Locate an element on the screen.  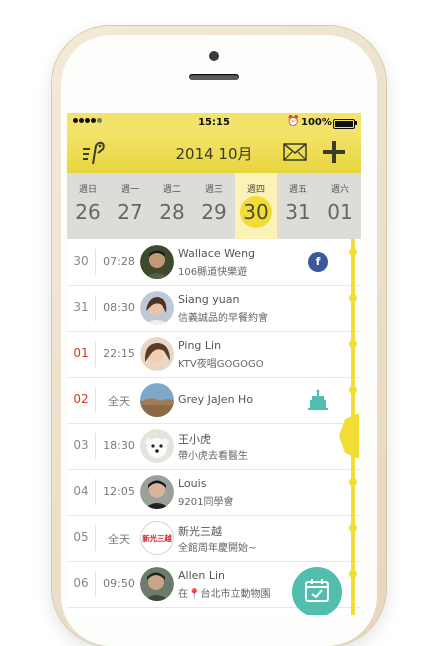
event-row: 04 12:05 Louis 9201同學會 is located at coordinates (214, 492).